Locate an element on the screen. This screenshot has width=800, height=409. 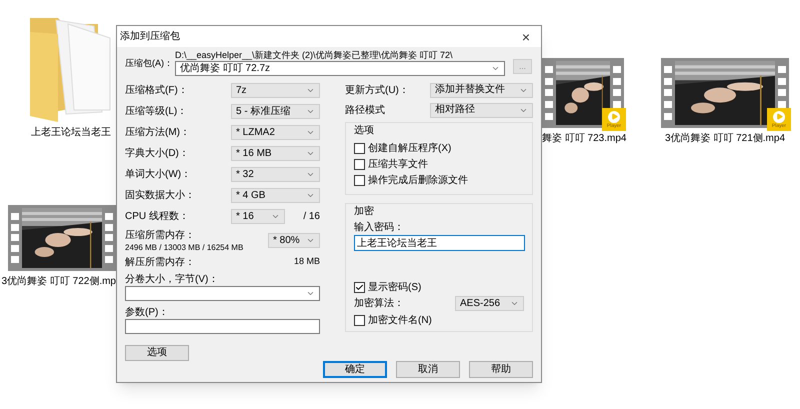
password-field: 上老王论坛当老王 is located at coordinates (439, 243).